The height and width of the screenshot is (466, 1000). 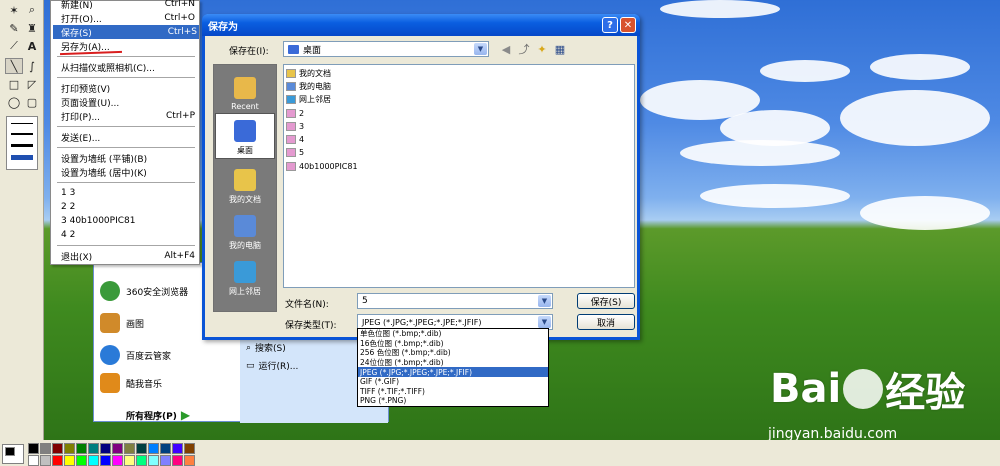 I want to click on place-my-computer: 我的电脑, so click(x=245, y=230).